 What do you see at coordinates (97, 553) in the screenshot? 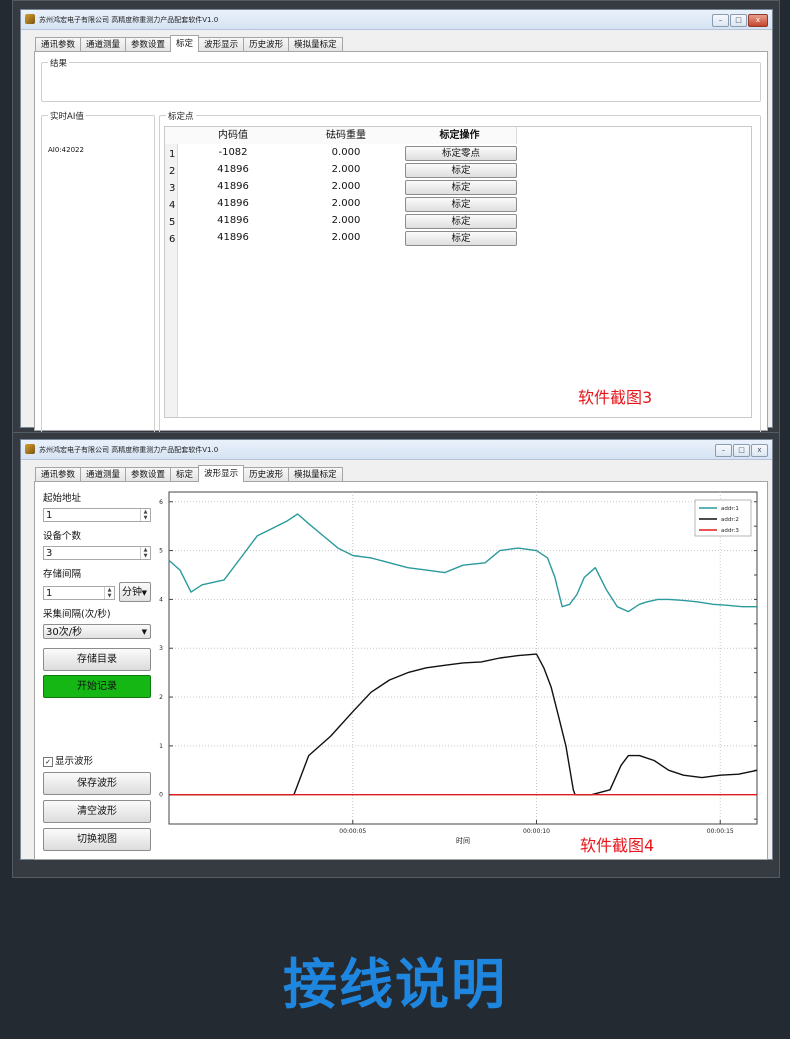
I see `device-count-input: 3 ▲ ▼` at bounding box center [97, 553].